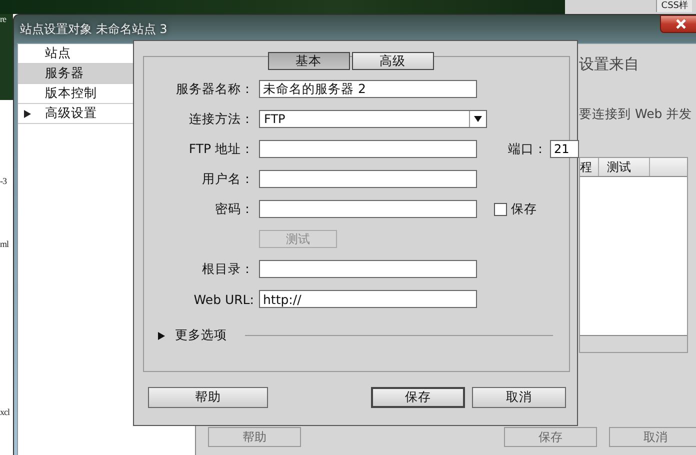  Describe the element at coordinates (254, 437) in the screenshot. I see `window-button: 帮助` at that location.